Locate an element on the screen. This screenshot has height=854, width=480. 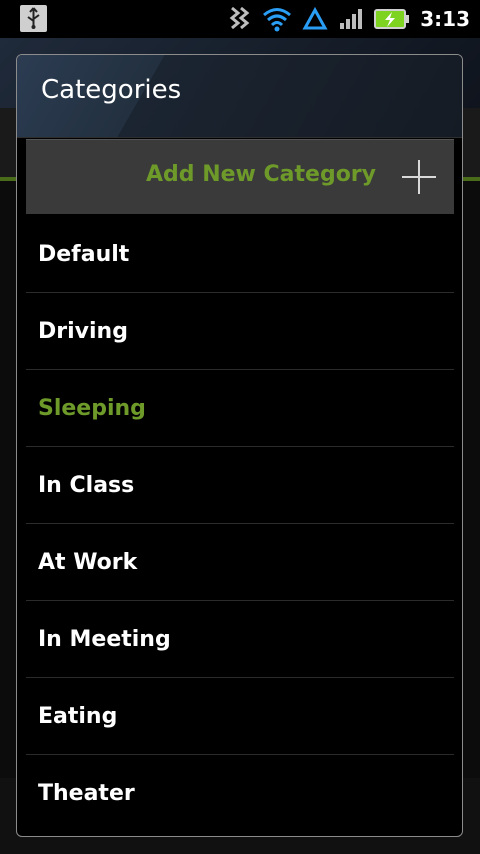
category-item-driving: Driving is located at coordinates (240, 331).